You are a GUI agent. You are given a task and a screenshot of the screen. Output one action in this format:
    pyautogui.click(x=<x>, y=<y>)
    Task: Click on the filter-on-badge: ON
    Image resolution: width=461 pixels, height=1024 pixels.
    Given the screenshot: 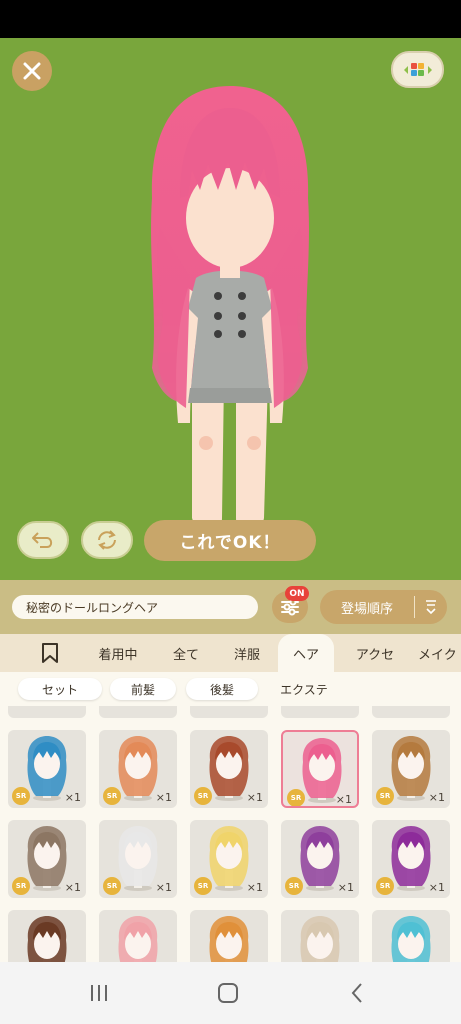 What is the action you would take?
    pyautogui.click(x=297, y=593)
    